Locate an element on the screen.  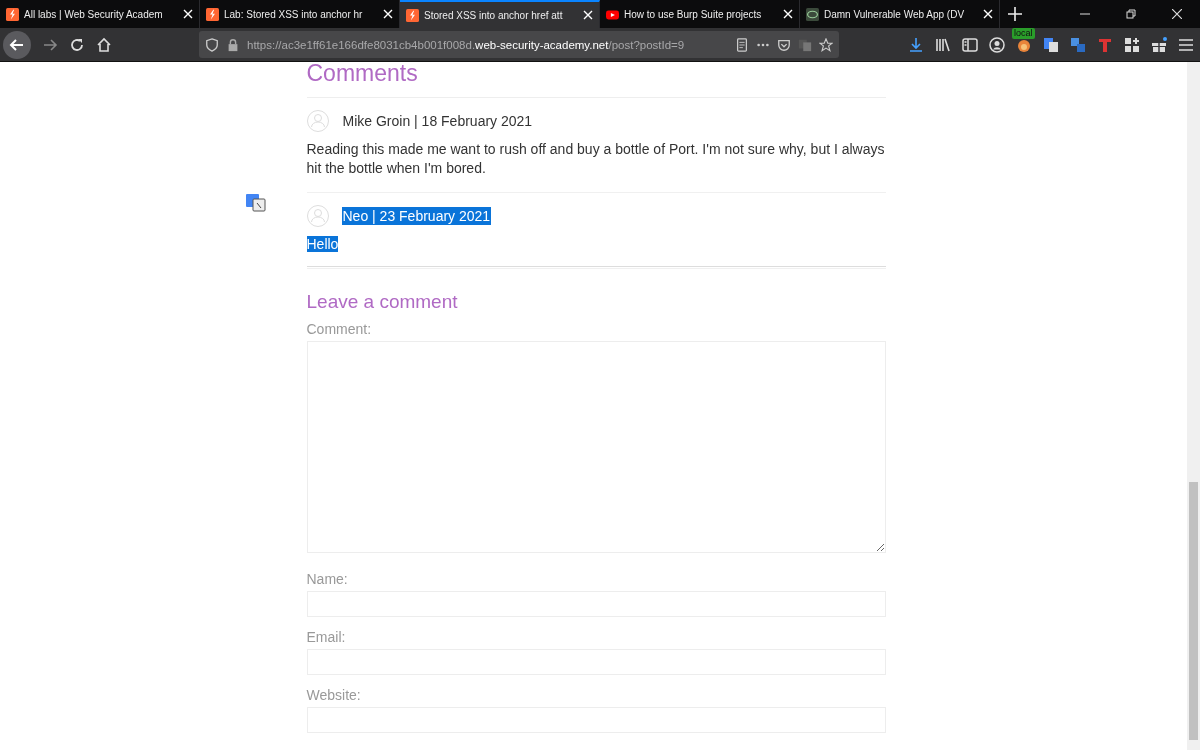
tab-title: Damn Vulnerable Web App (DV is located at coordinates (895, 14).